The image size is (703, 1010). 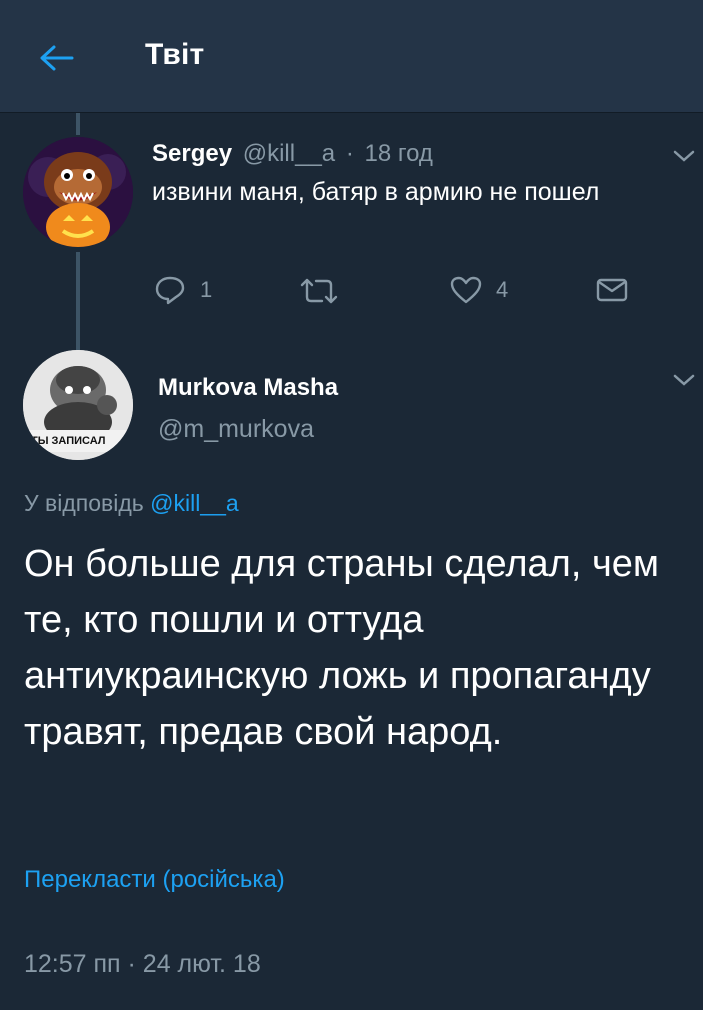 What do you see at coordinates (376, 192) in the screenshot?
I see `tweet-text: извини маня, батяр в армию не пошел` at bounding box center [376, 192].